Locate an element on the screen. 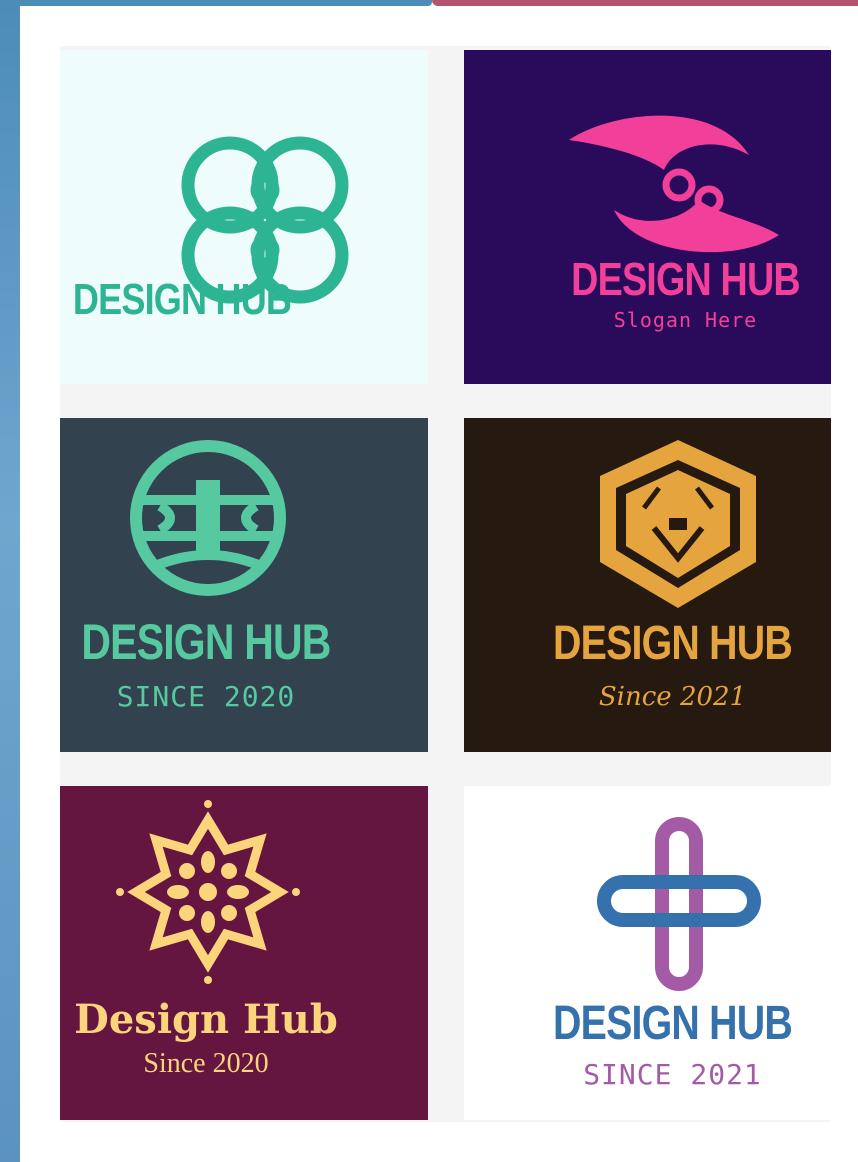  logo-tile-cross: DESIGN HUB SINCE 2021 is located at coordinates (647, 953).